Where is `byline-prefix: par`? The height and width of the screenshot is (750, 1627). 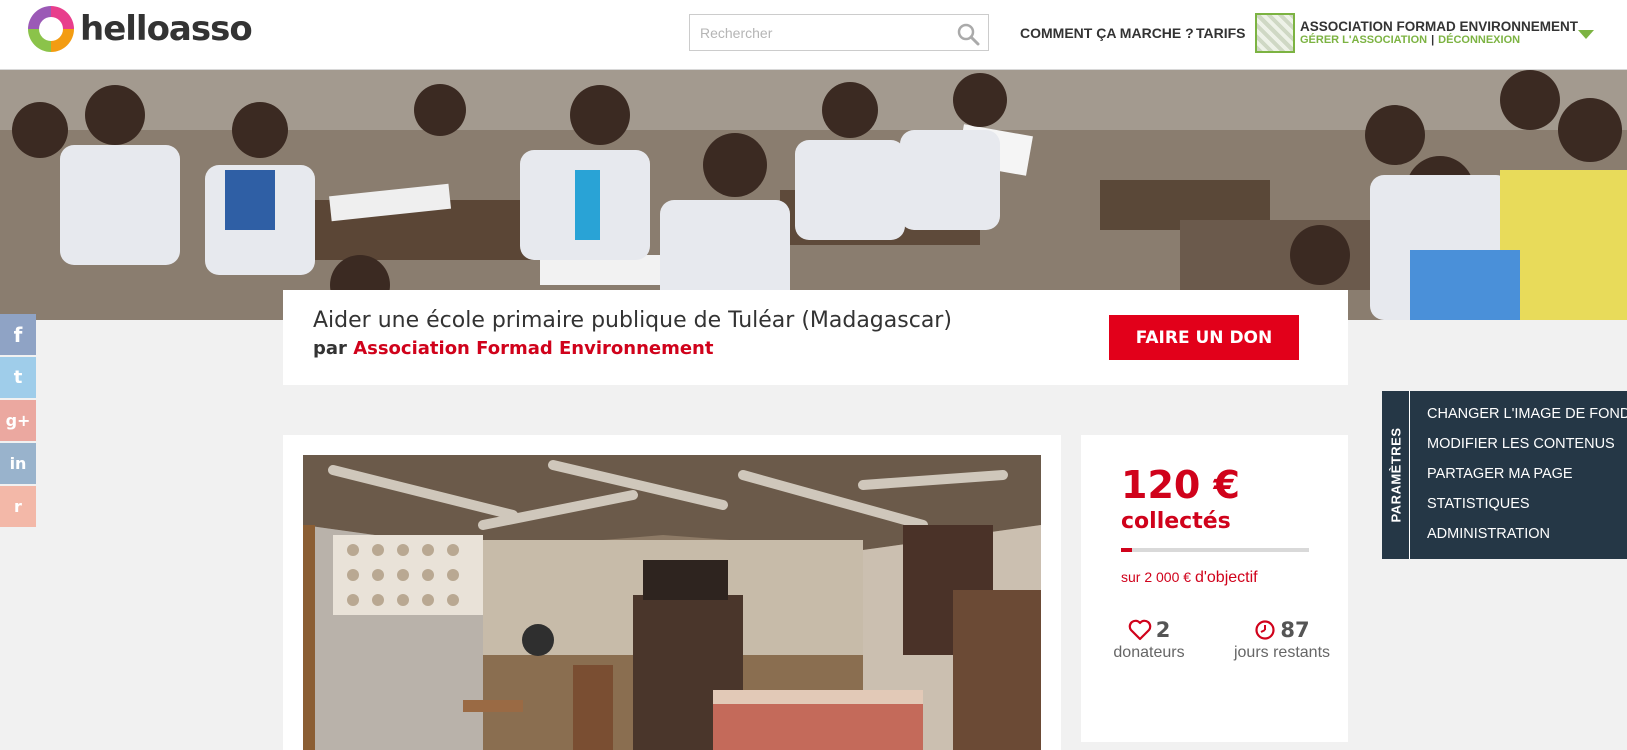
byline-prefix: par is located at coordinates (330, 348).